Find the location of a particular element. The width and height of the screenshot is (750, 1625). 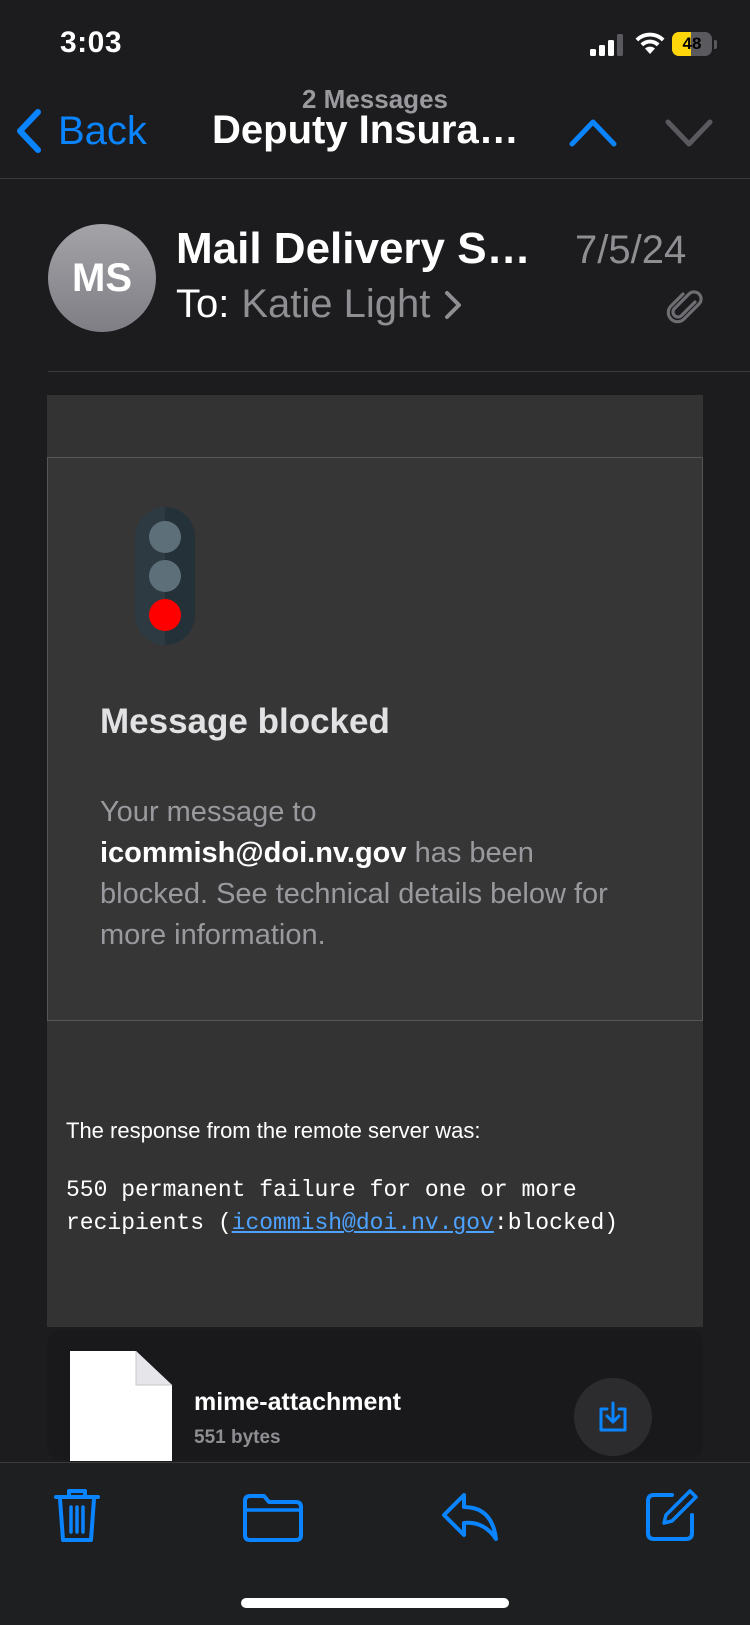

recipient-name: Katie Light is located at coordinates (335, 304).